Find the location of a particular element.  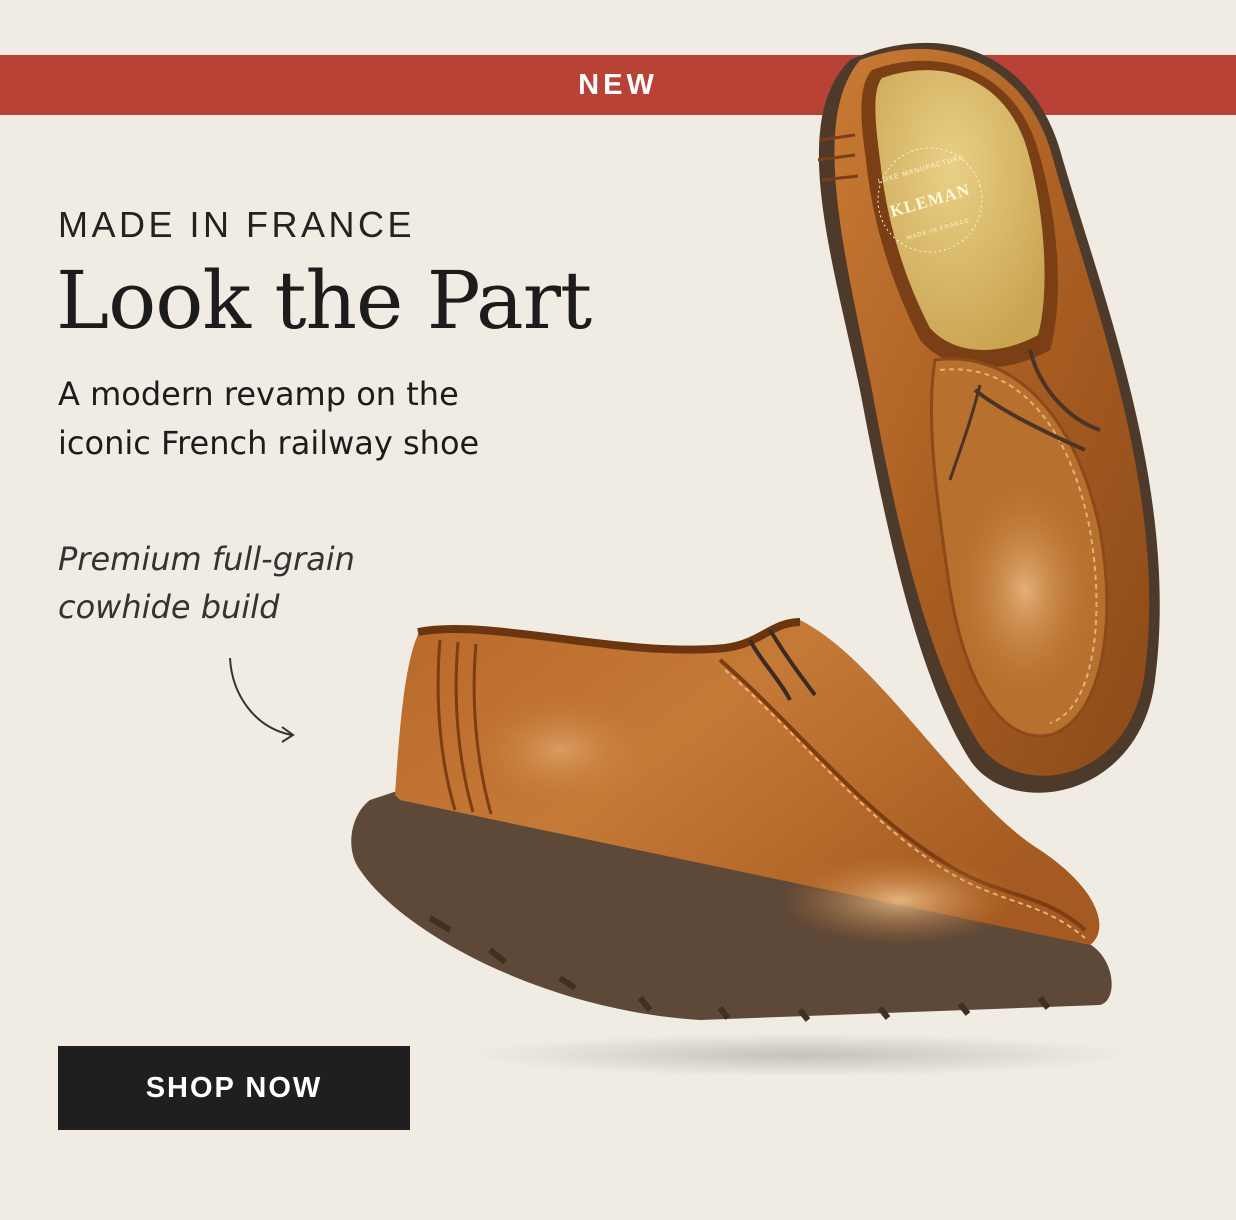

headline: Look the Part is located at coordinates (324, 300).